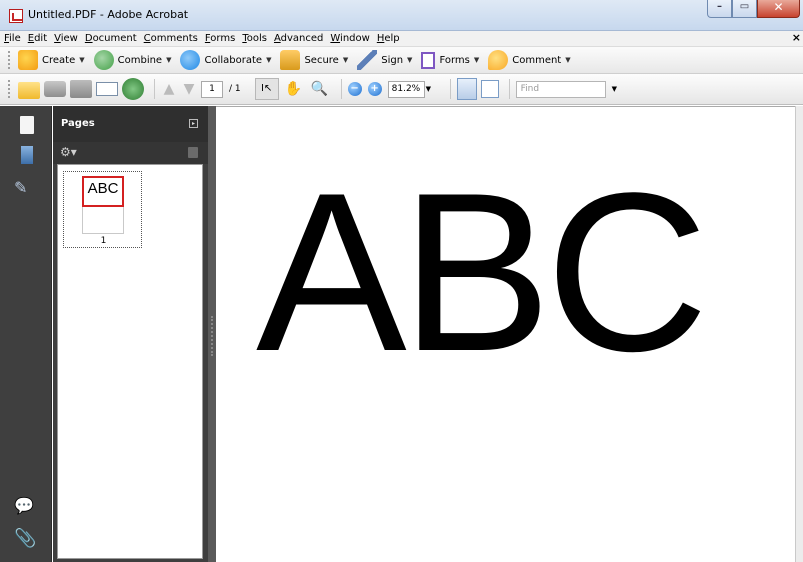 This screenshot has height=562, width=803. I want to click on combine-label: Combine, so click(140, 60).